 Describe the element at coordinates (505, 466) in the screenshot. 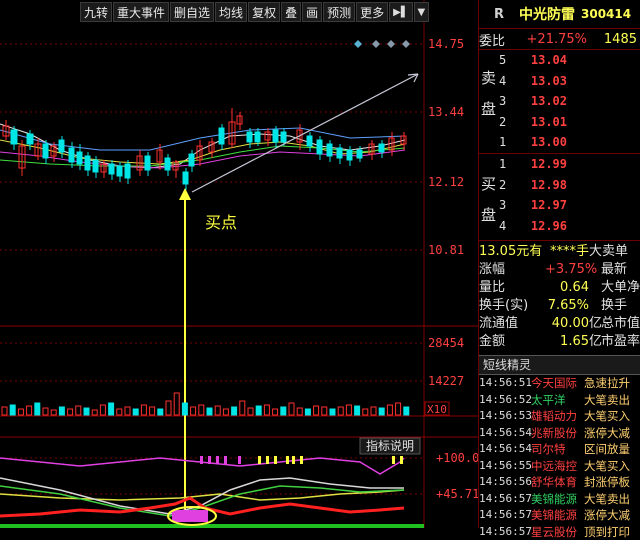

I see `shortline-time: 14:56:55` at that location.